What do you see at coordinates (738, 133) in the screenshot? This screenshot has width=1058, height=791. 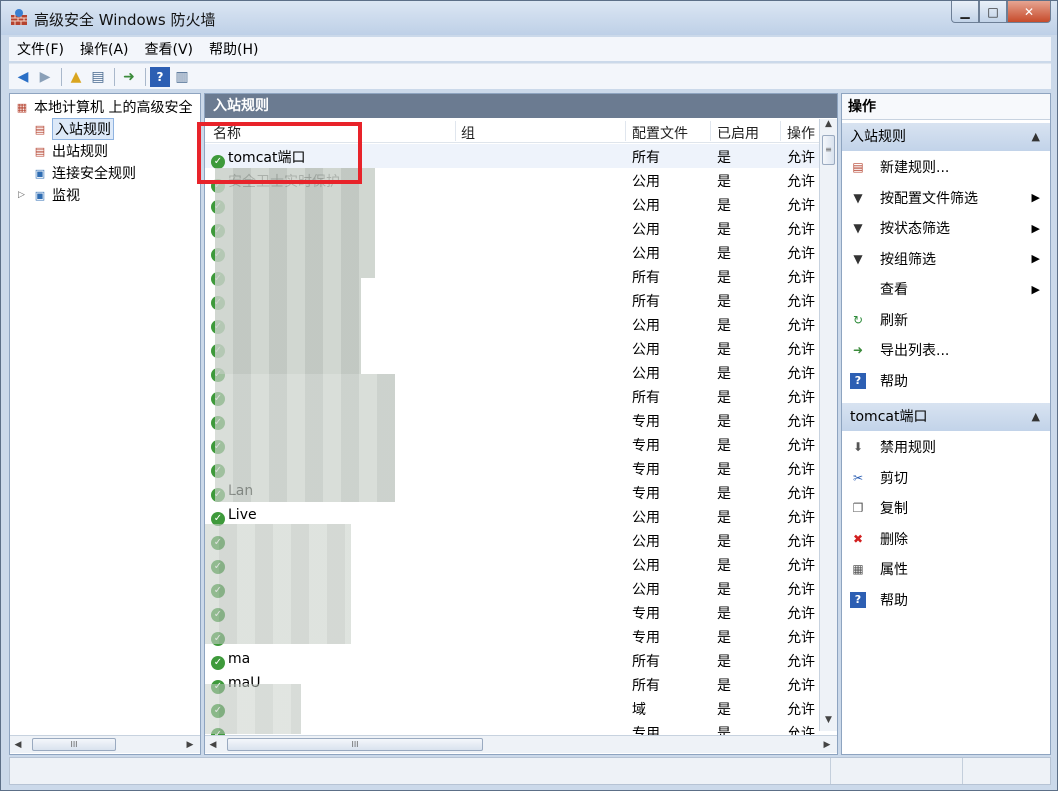 I see `col-enabled: 已启用` at bounding box center [738, 133].